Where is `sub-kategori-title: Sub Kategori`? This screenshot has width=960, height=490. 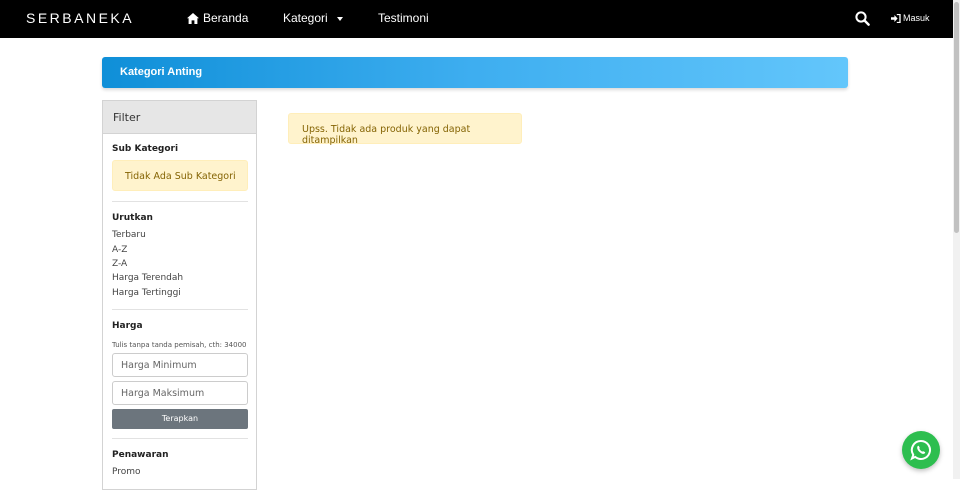 sub-kategori-title: Sub Kategori is located at coordinates (145, 149).